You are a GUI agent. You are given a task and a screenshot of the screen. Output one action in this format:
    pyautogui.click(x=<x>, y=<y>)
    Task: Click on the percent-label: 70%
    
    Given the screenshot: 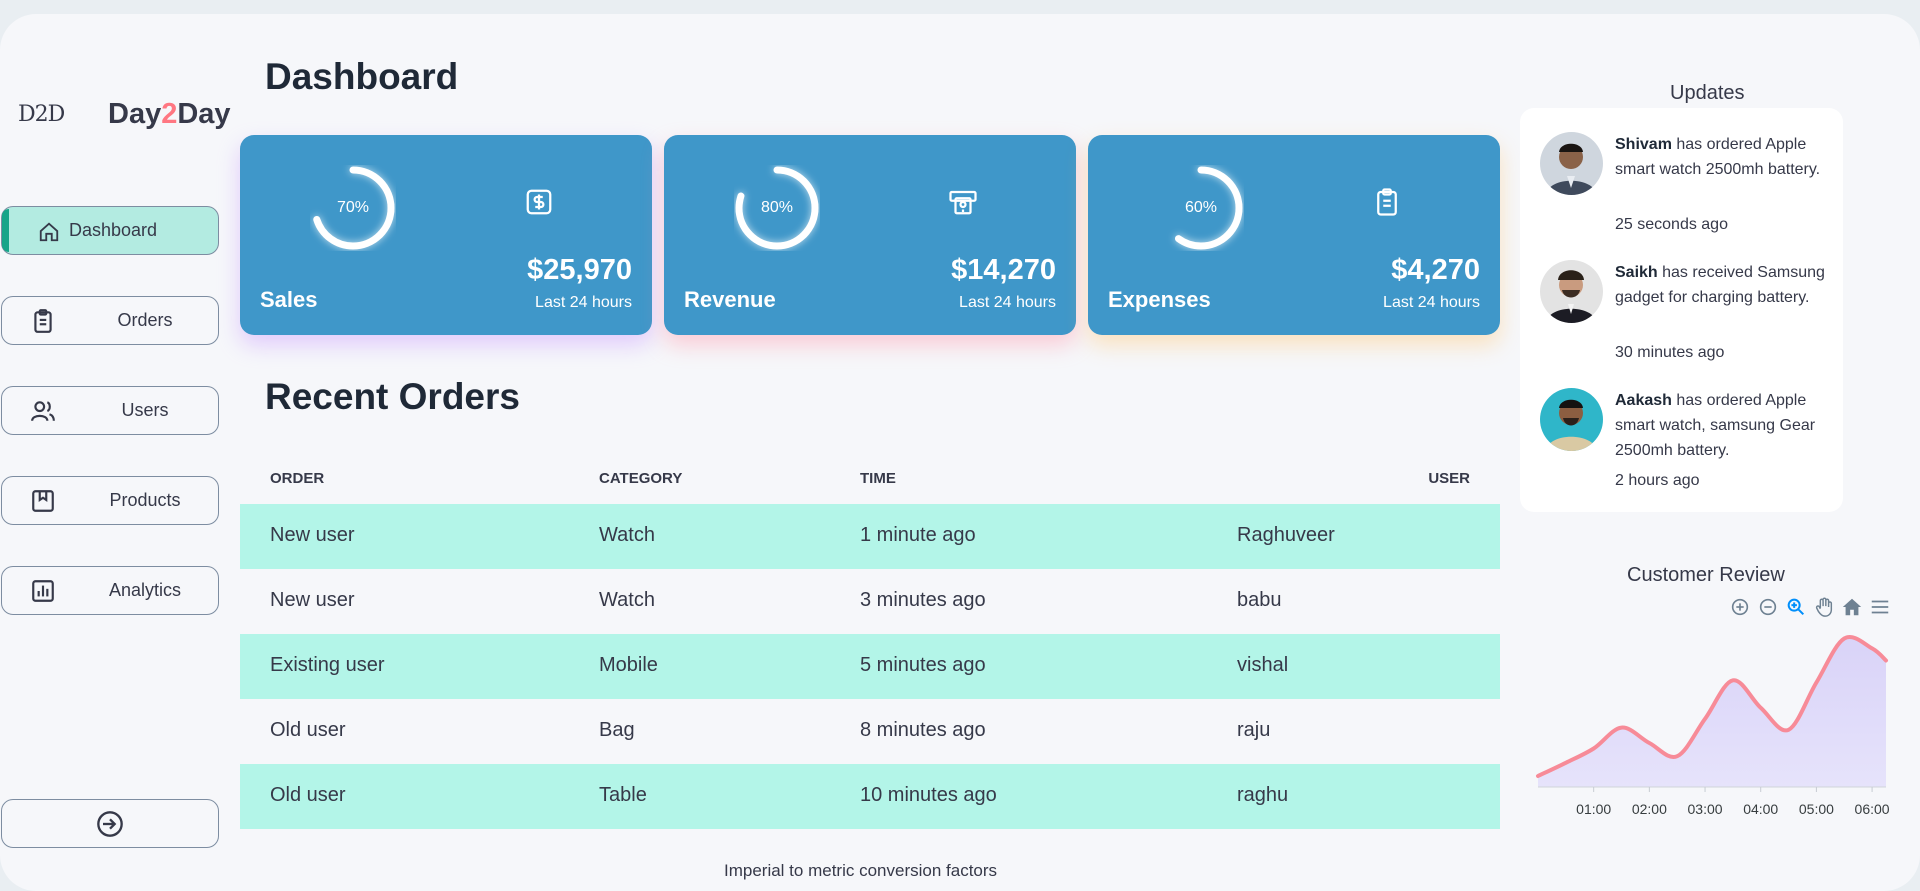 What is the action you would take?
    pyautogui.click(x=353, y=207)
    